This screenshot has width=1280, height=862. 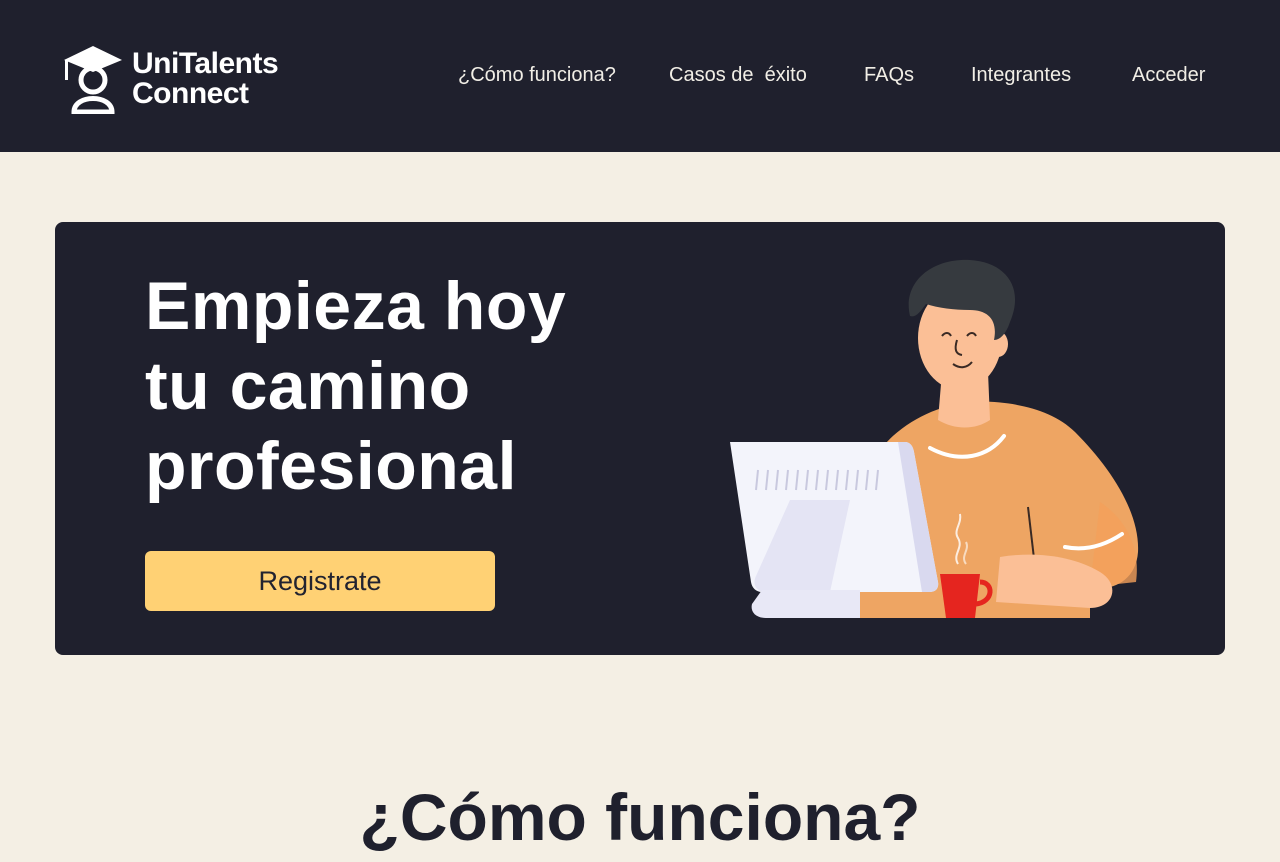 What do you see at coordinates (889, 75) in the screenshot?
I see `nav-link-faqs: FAQs` at bounding box center [889, 75].